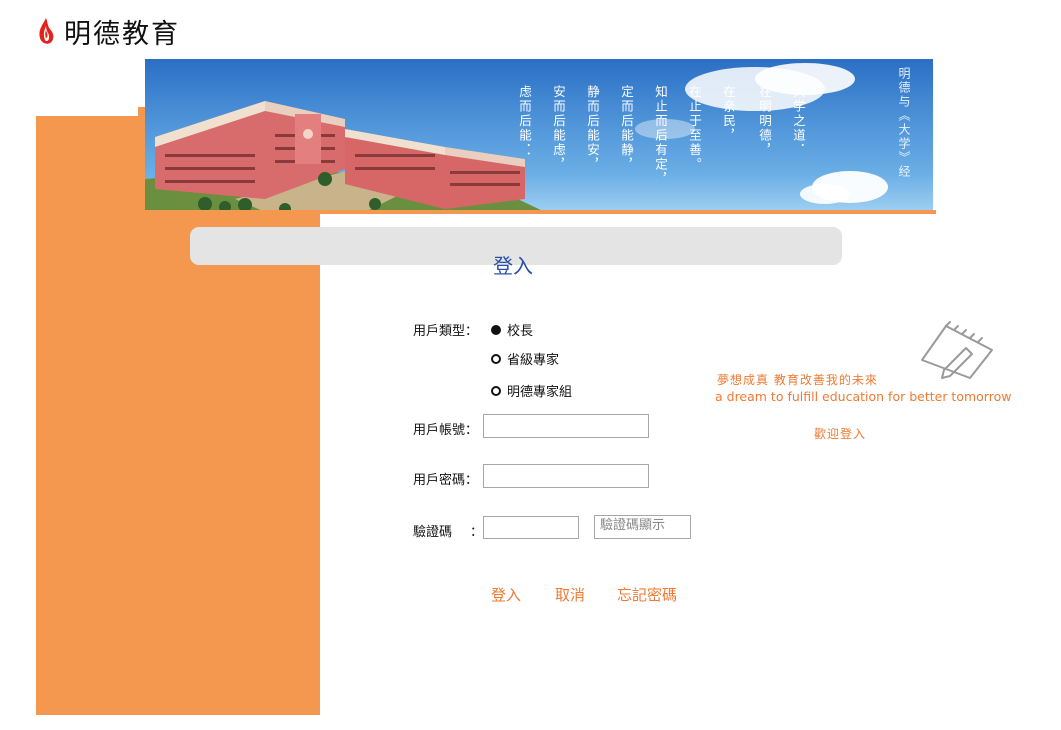  I want to click on cancel-button-label: 取消, so click(570, 595).